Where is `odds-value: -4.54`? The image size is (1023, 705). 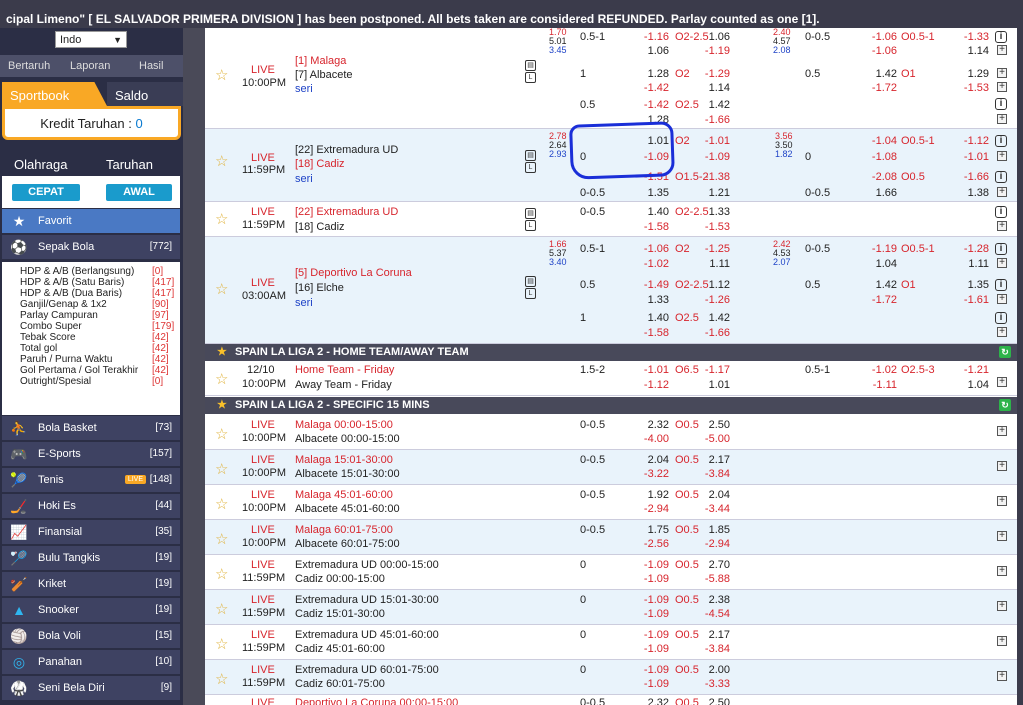 odds-value: -4.54 is located at coordinates (710, 614).